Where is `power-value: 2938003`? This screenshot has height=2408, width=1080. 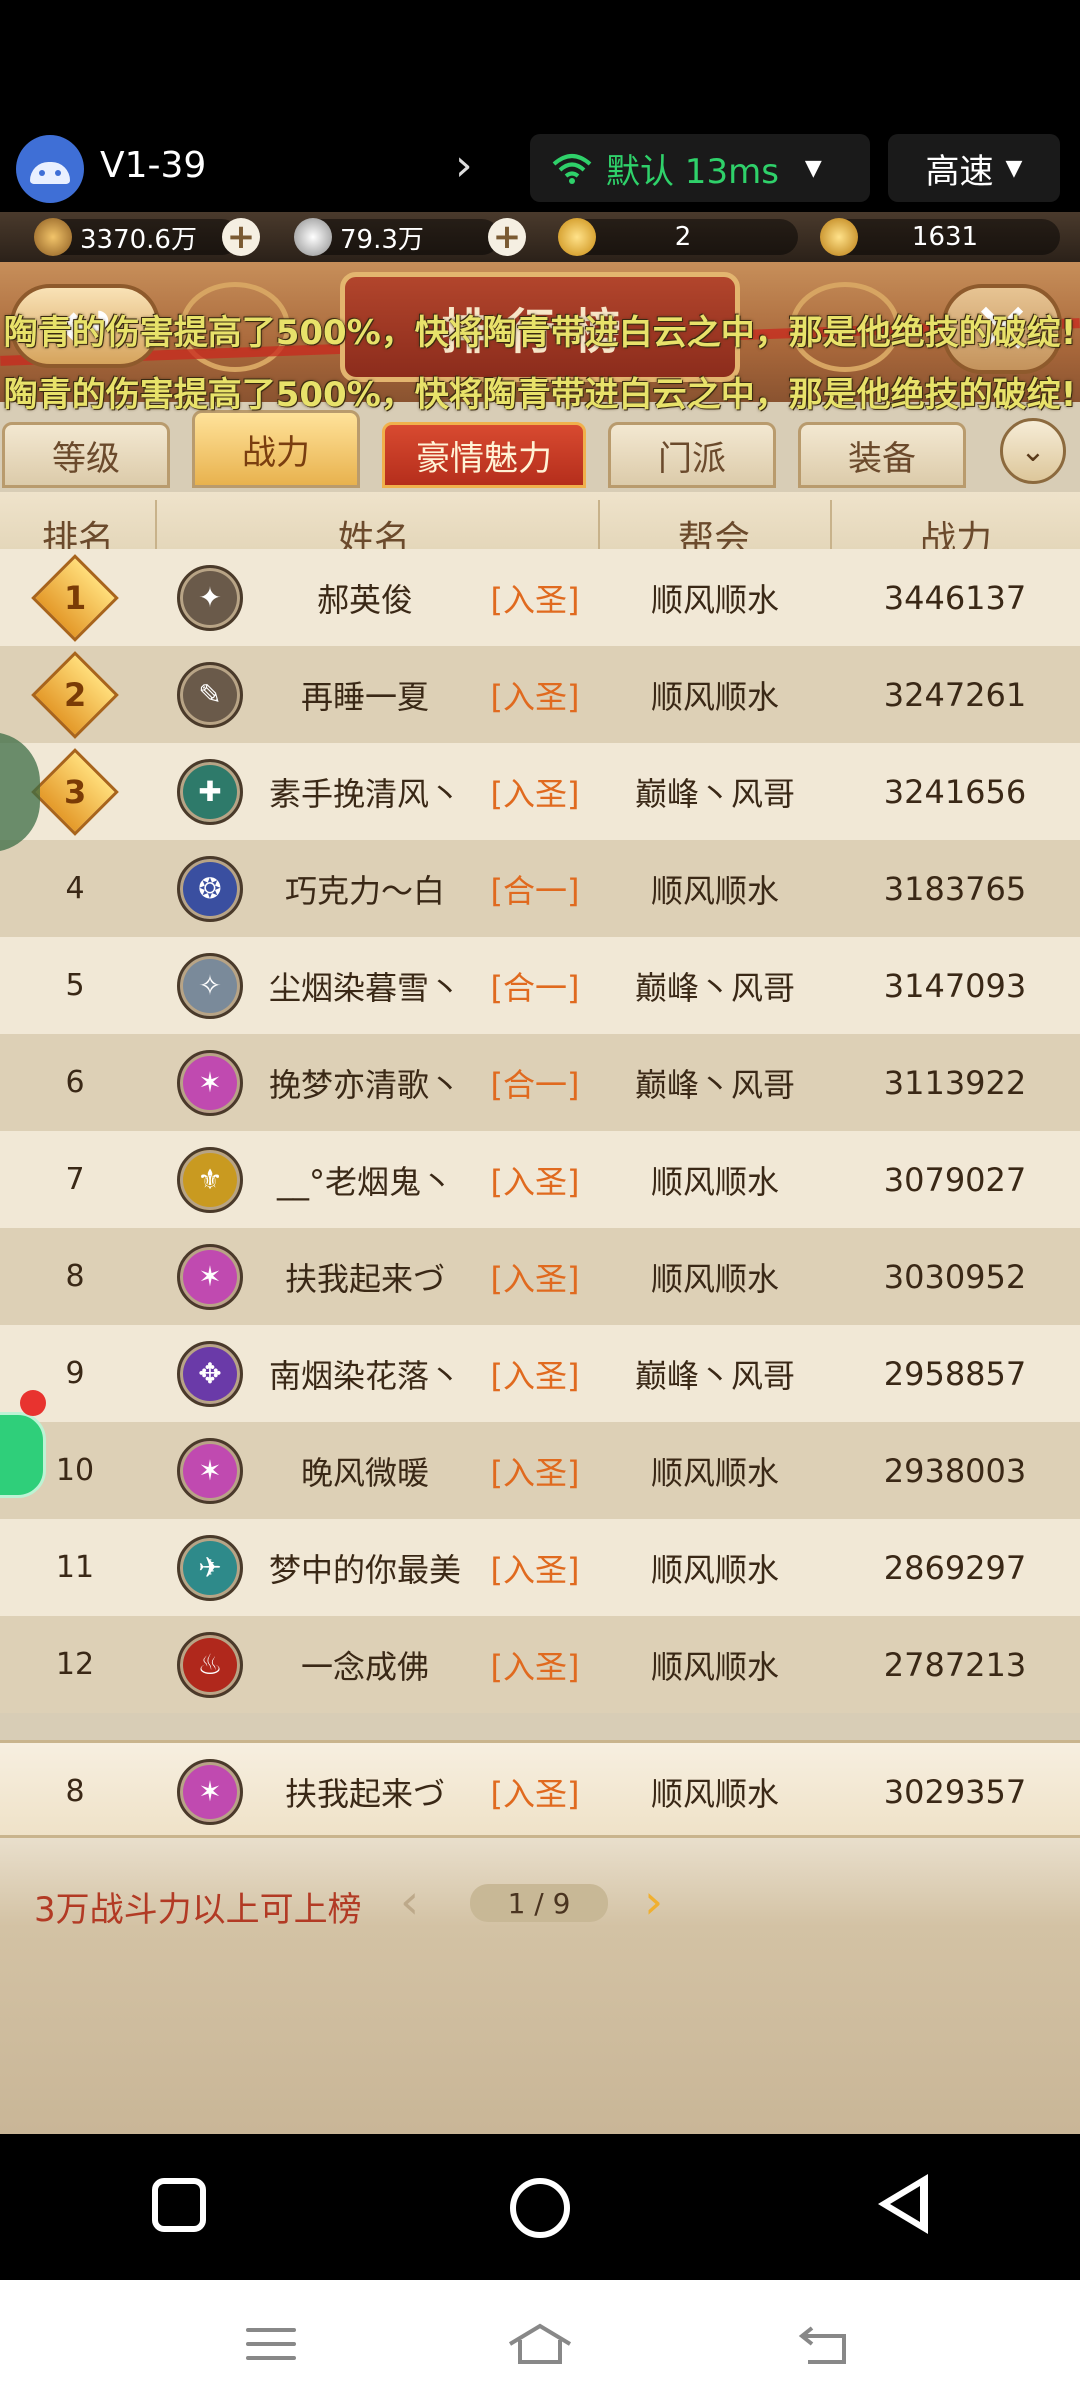
power-value: 2938003 is located at coordinates (955, 1470).